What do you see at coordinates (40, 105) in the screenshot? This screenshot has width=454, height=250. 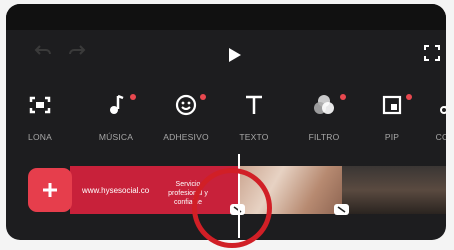 I see `canvas-icon` at bounding box center [40, 105].